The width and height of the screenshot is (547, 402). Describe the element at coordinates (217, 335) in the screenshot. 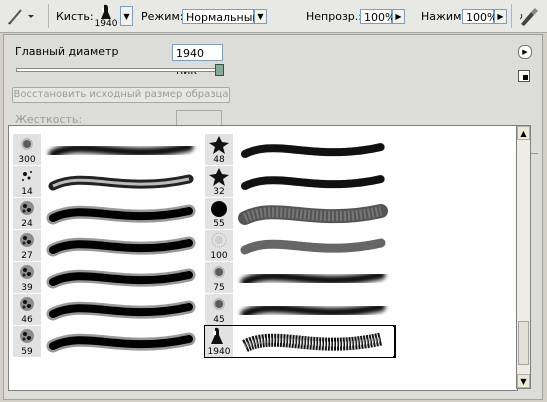

I see `sampled-figure-brush-icon` at that location.